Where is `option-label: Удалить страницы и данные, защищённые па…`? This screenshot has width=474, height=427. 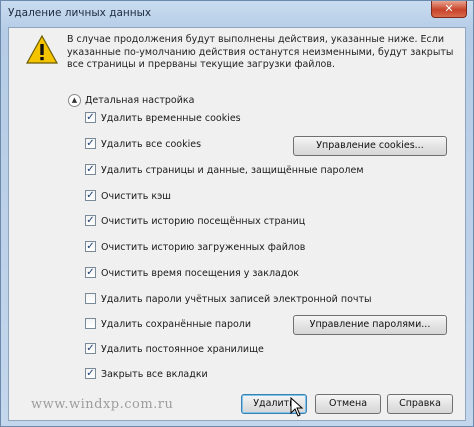
option-label: Удалить страницы и данные, защищённые па… is located at coordinates (232, 170).